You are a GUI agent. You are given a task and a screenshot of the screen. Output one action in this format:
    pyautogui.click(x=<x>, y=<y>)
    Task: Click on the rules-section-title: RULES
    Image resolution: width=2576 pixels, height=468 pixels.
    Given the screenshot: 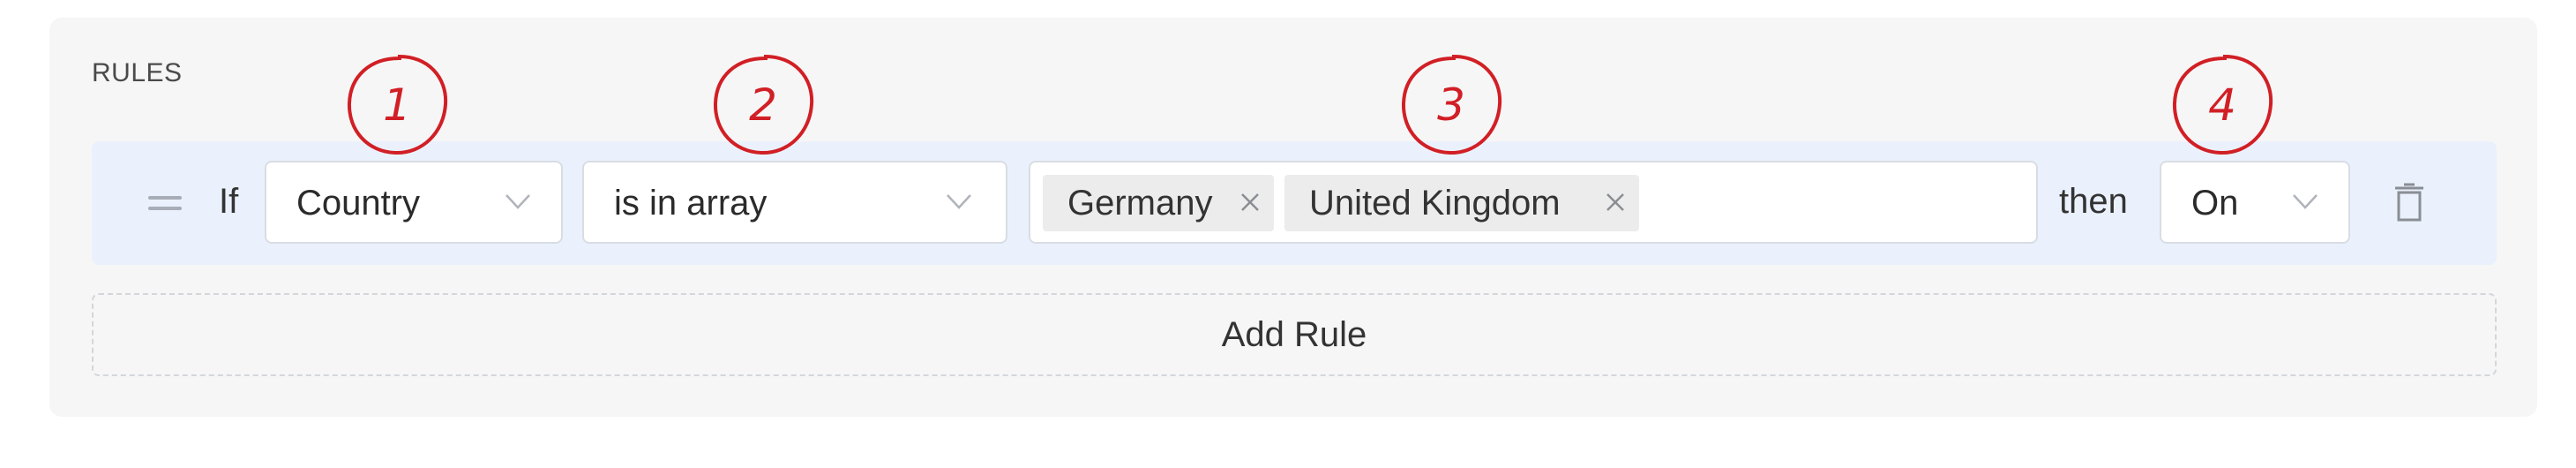 What is the action you would take?
    pyautogui.click(x=137, y=72)
    